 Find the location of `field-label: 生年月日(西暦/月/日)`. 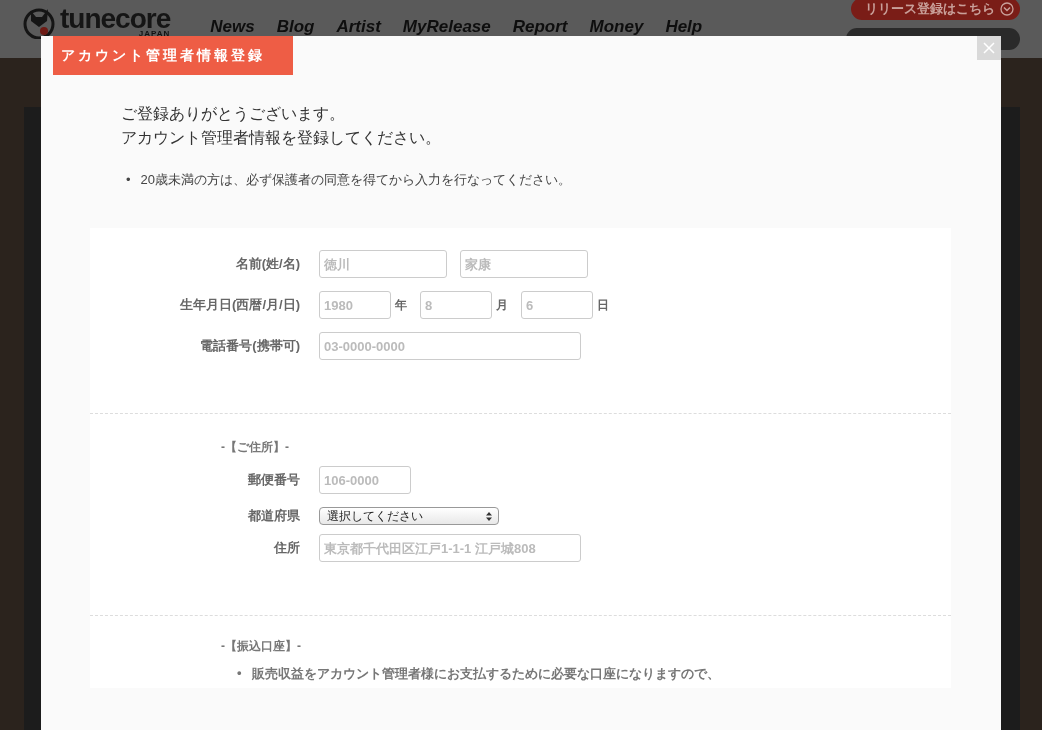

field-label: 生年月日(西暦/月/日) is located at coordinates (239, 305).